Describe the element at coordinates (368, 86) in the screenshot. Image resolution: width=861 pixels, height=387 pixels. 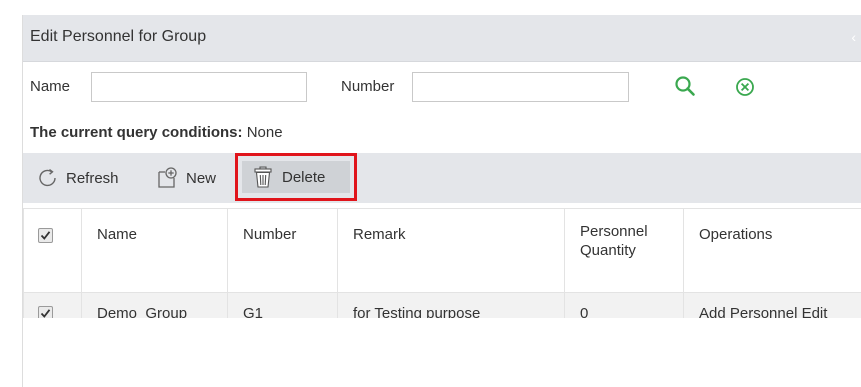
I see `number-label: Number` at that location.